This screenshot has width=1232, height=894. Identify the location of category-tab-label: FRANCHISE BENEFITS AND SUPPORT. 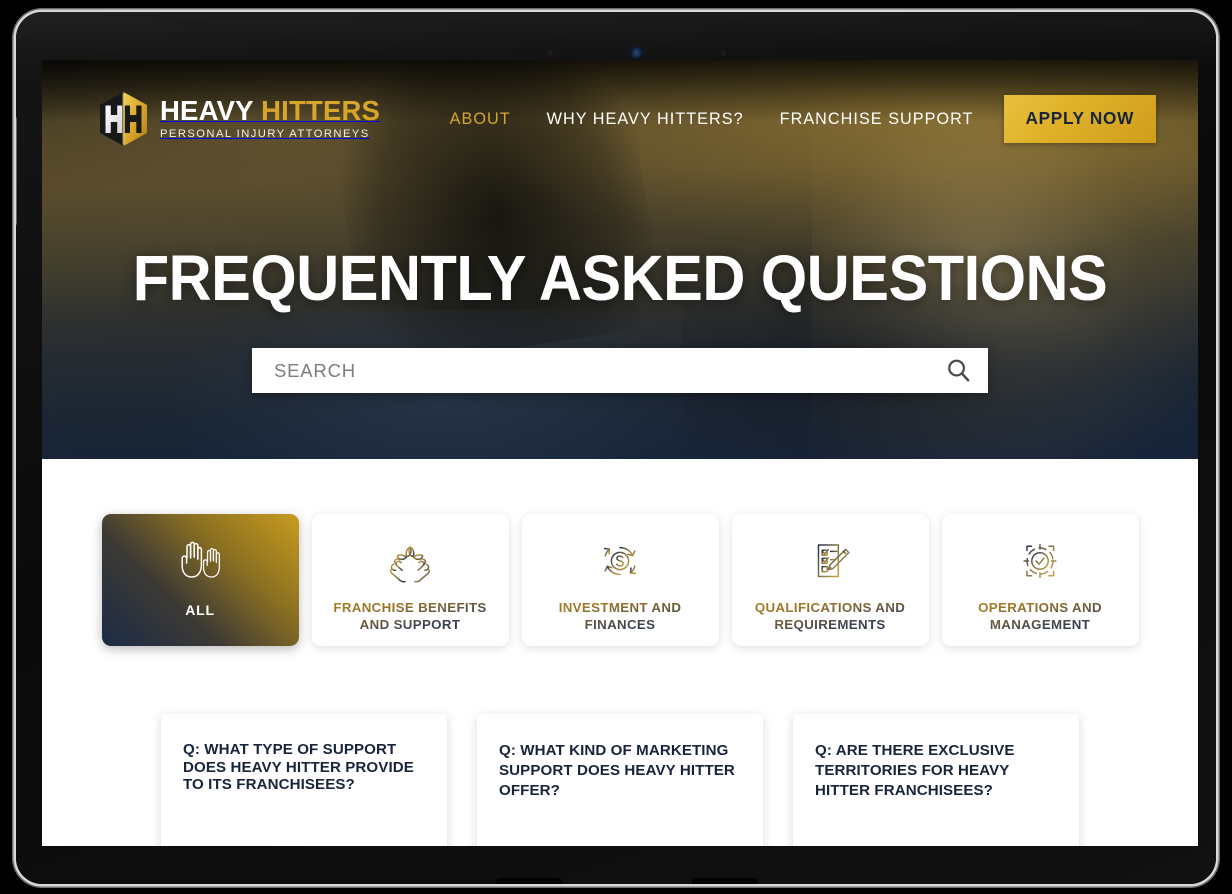
(410, 616).